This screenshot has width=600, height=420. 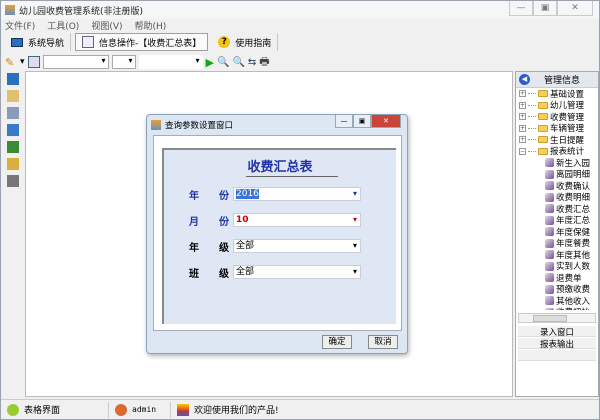 What do you see at coordinates (252, 62) in the screenshot?
I see `refresh-icon: ⇆` at bounding box center [252, 62].